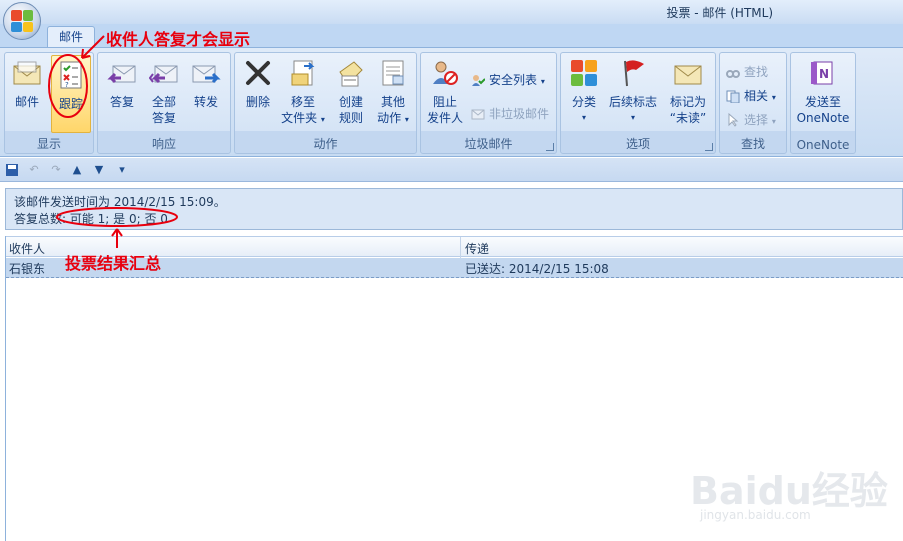 The width and height of the screenshot is (903, 541). Describe the element at coordinates (71, 75) in the screenshot. I see `checklist-icon: ?` at that location.